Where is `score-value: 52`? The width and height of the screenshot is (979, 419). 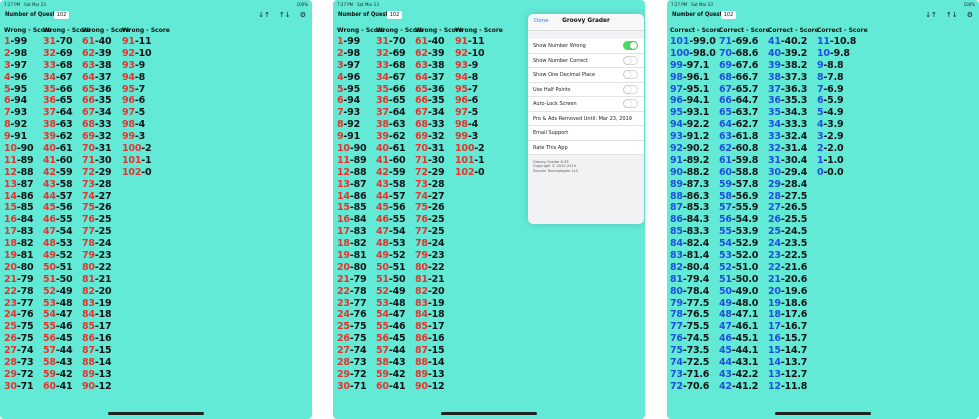 score-value: 52 is located at coordinates (66, 256).